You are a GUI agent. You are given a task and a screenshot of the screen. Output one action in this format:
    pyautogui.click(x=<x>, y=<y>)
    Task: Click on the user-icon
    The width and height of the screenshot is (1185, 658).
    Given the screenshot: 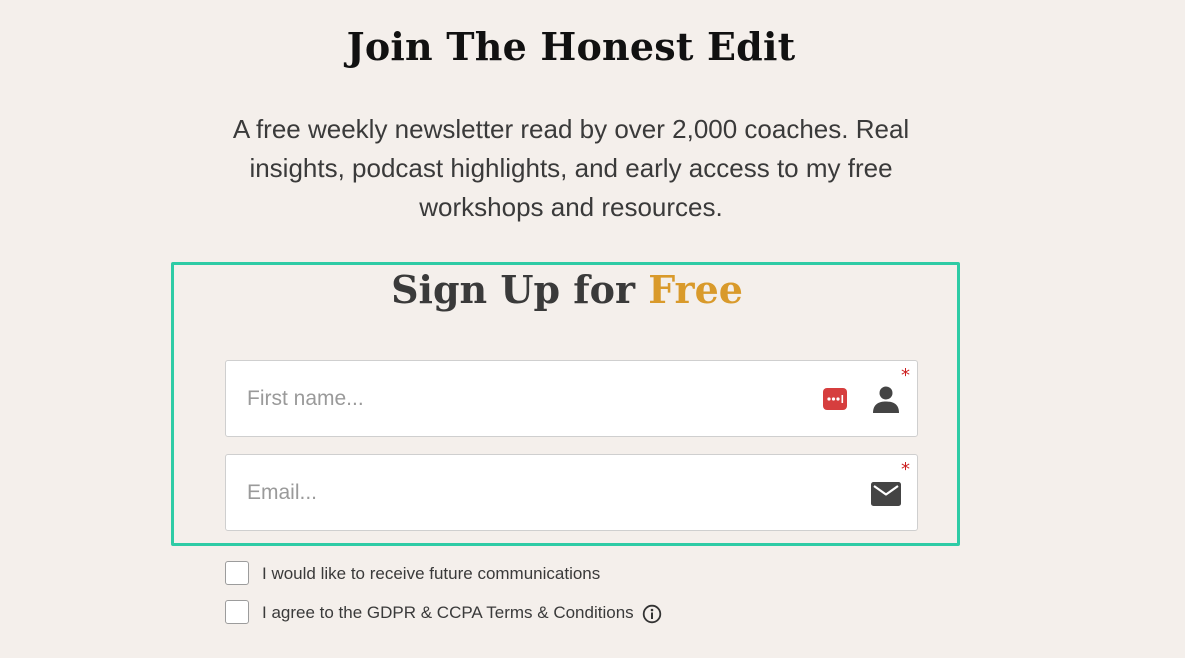 What is the action you would take?
    pyautogui.click(x=886, y=401)
    